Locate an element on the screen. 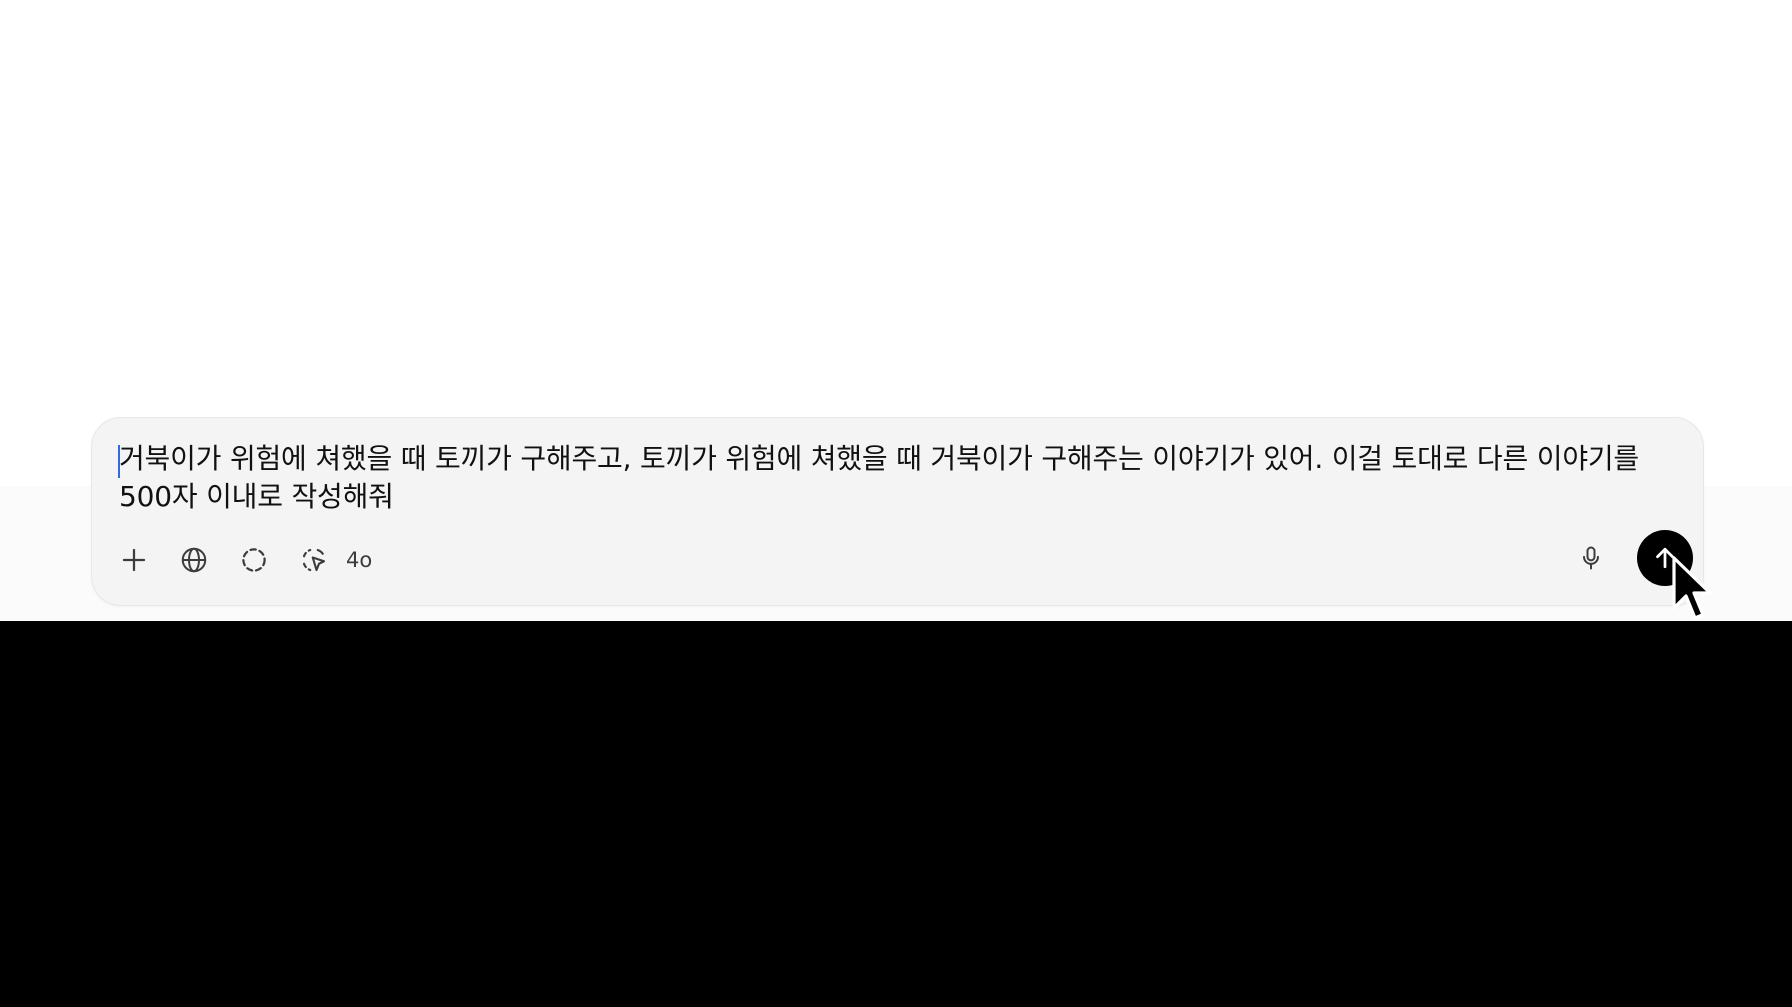 This screenshot has width=1792, height=1007. plus-icon is located at coordinates (134, 560).